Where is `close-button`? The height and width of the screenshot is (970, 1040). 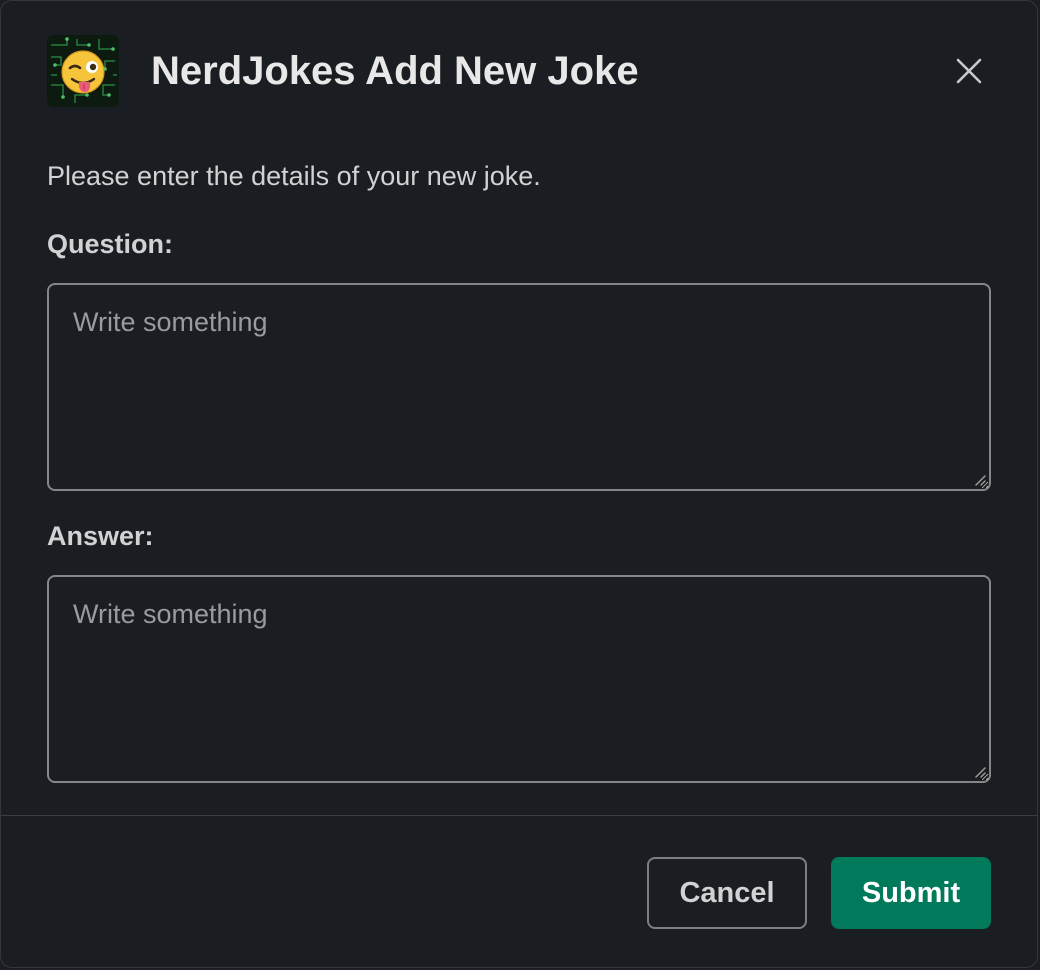
close-button is located at coordinates (969, 71).